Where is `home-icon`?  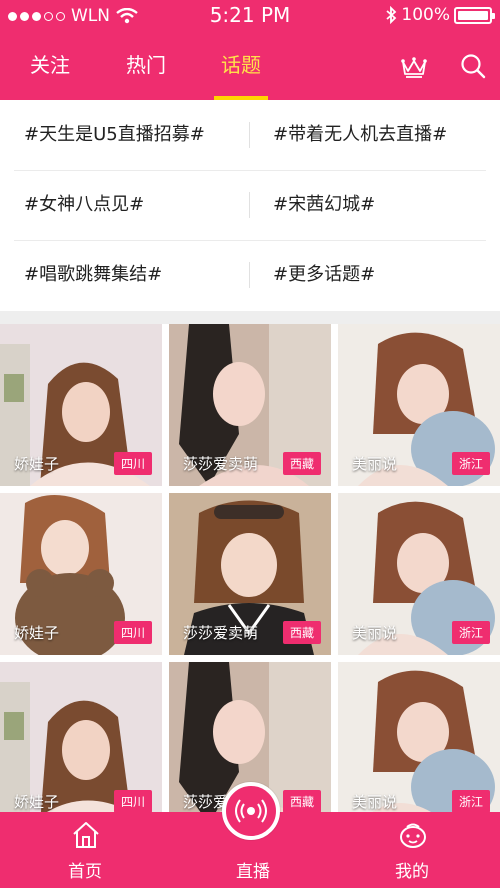 home-icon is located at coordinates (86, 835).